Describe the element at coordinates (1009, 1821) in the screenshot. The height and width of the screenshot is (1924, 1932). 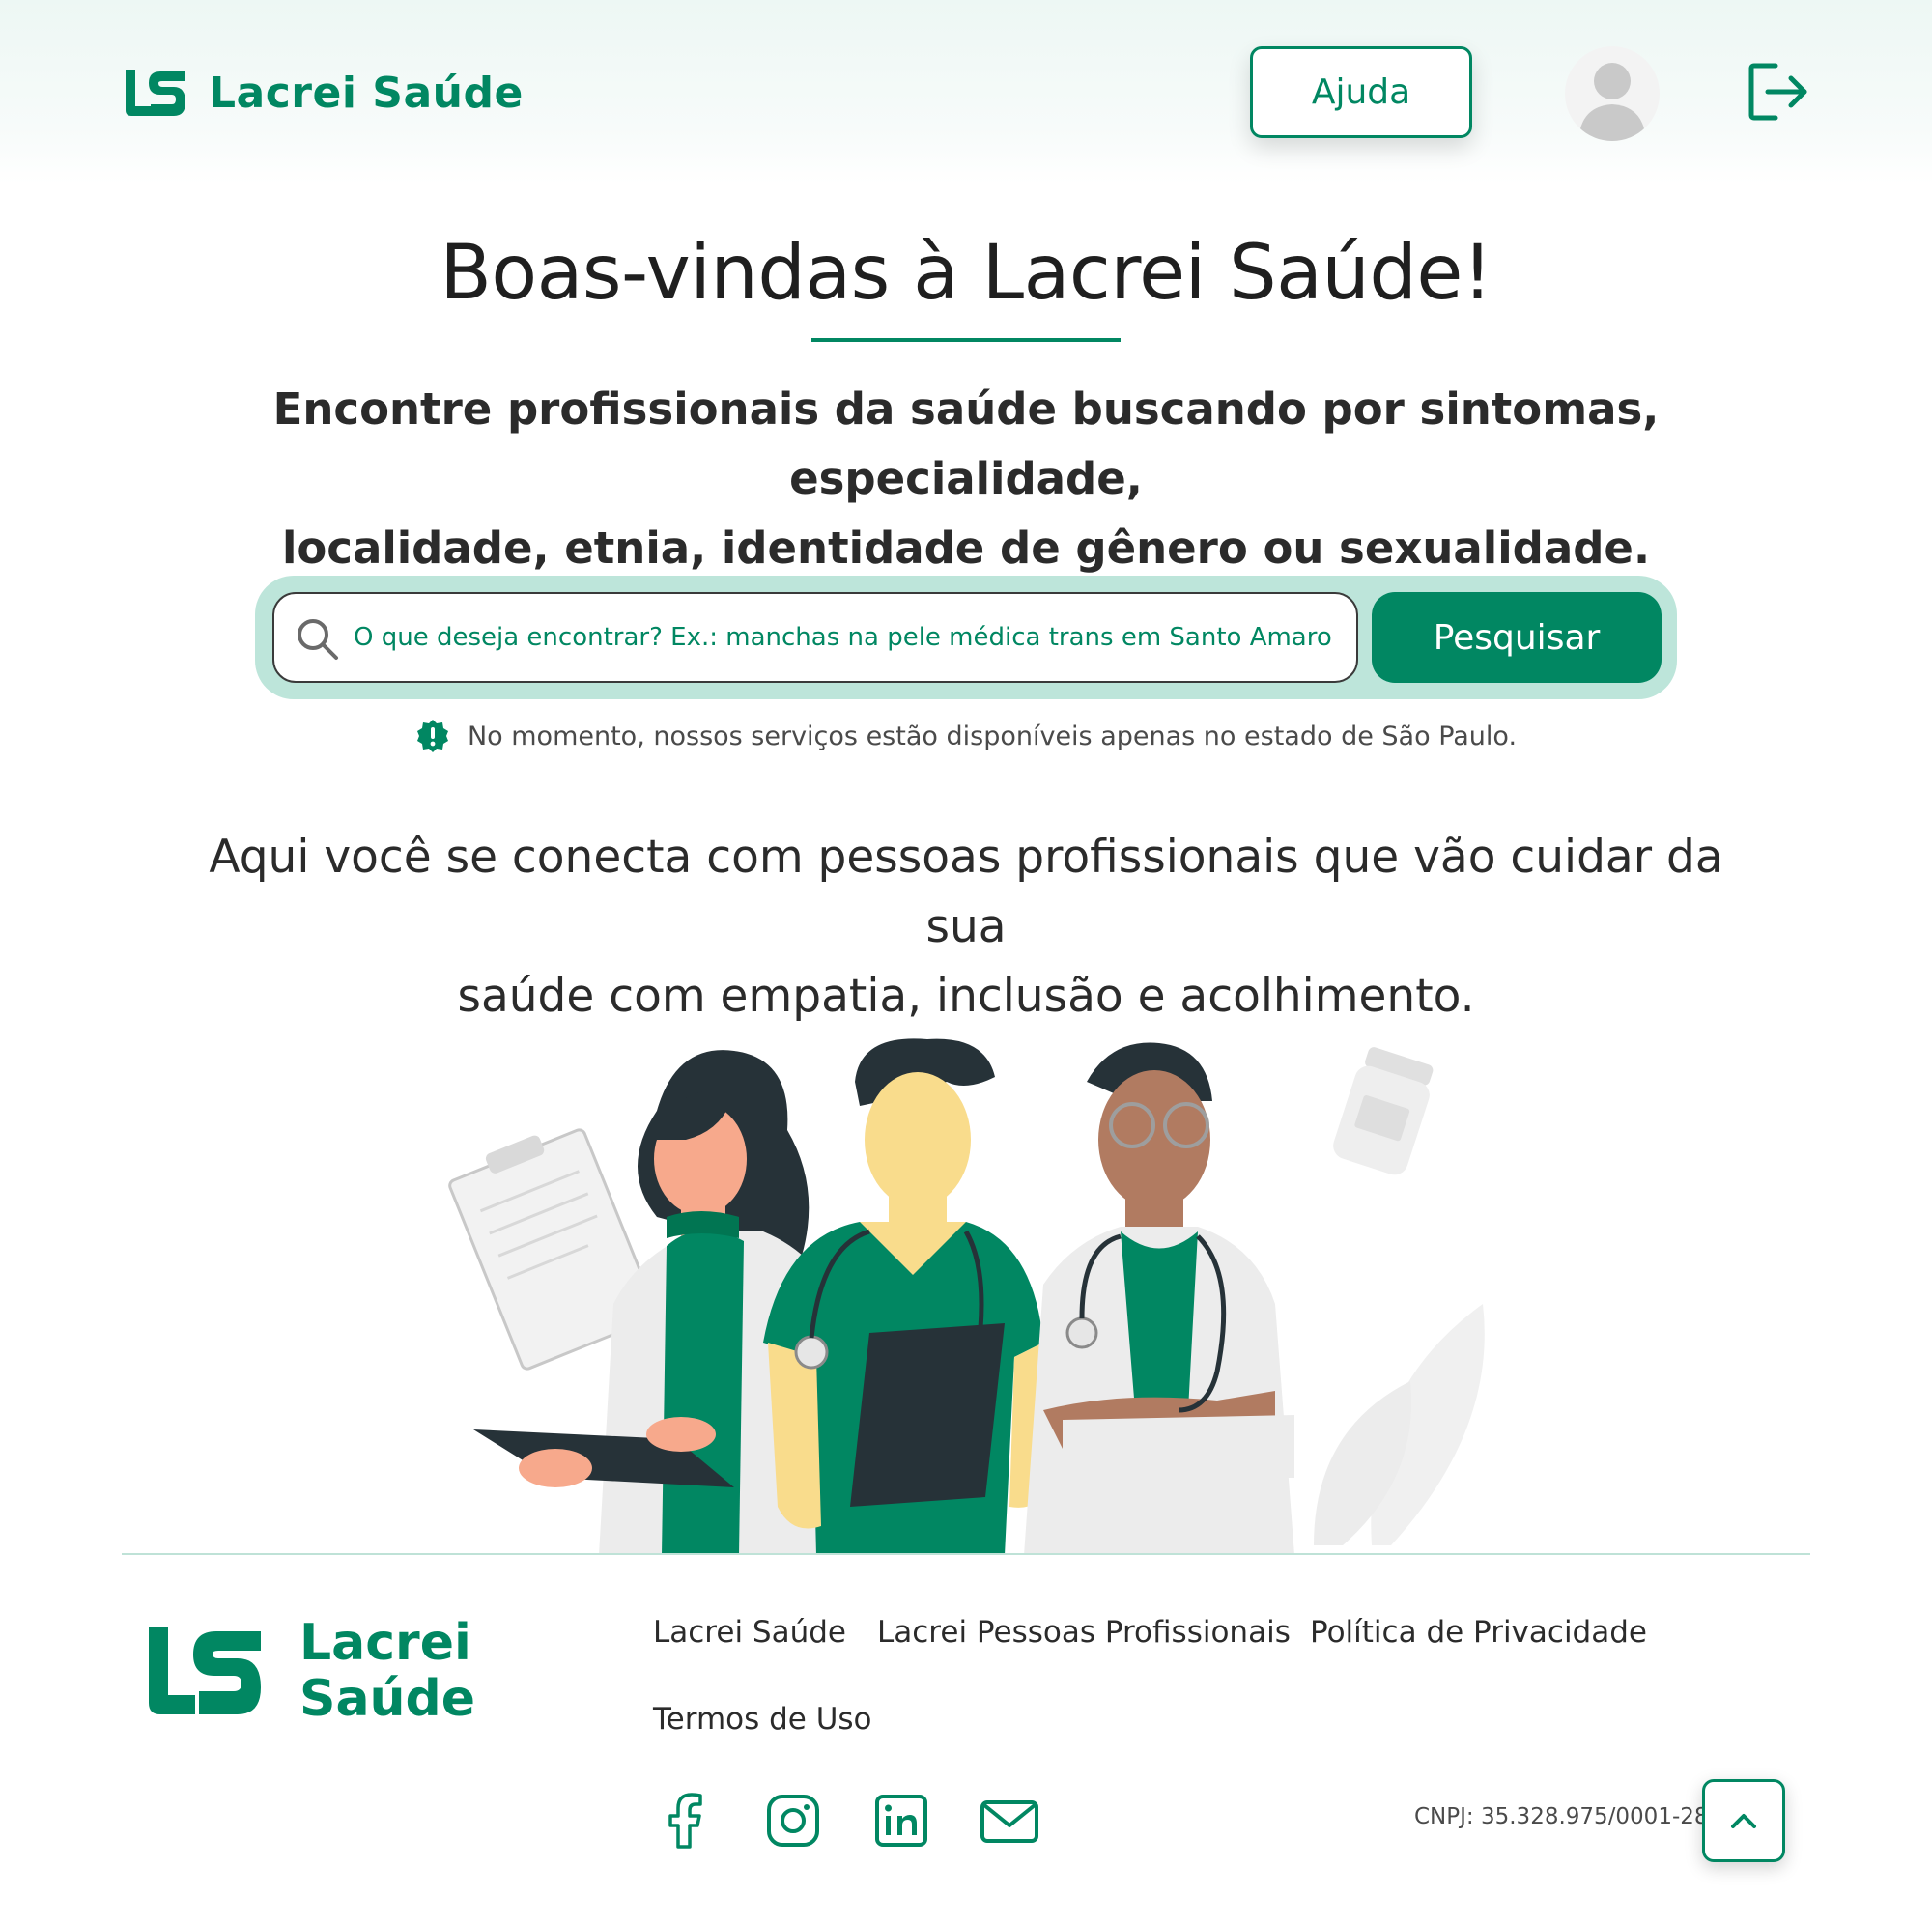
I see `mail-icon` at that location.